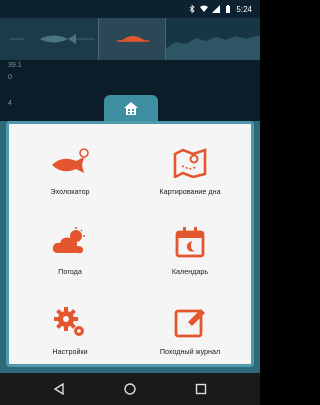  What do you see at coordinates (70, 271) in the screenshot?
I see `menu-item-label: Погода` at bounding box center [70, 271].